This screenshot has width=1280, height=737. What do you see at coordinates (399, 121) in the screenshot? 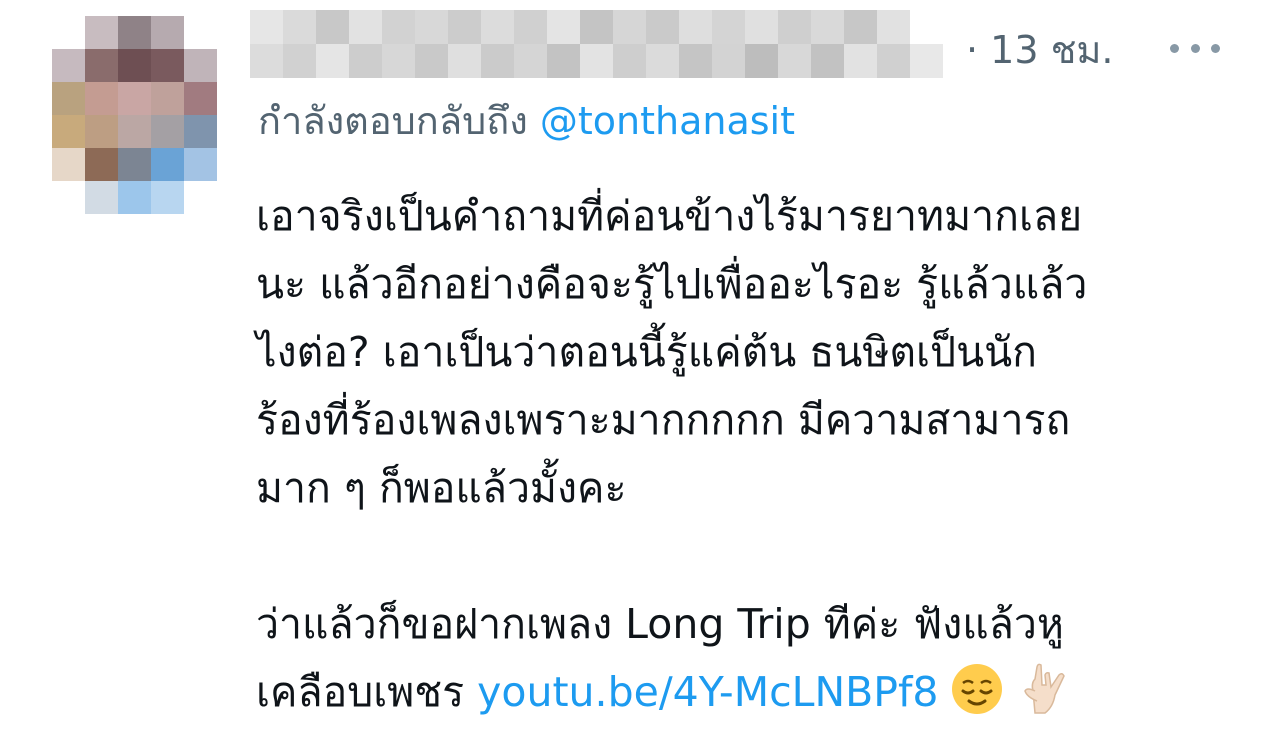
I see `replying-to-label: กำลังตอบกลับถึง` at bounding box center [399, 121].